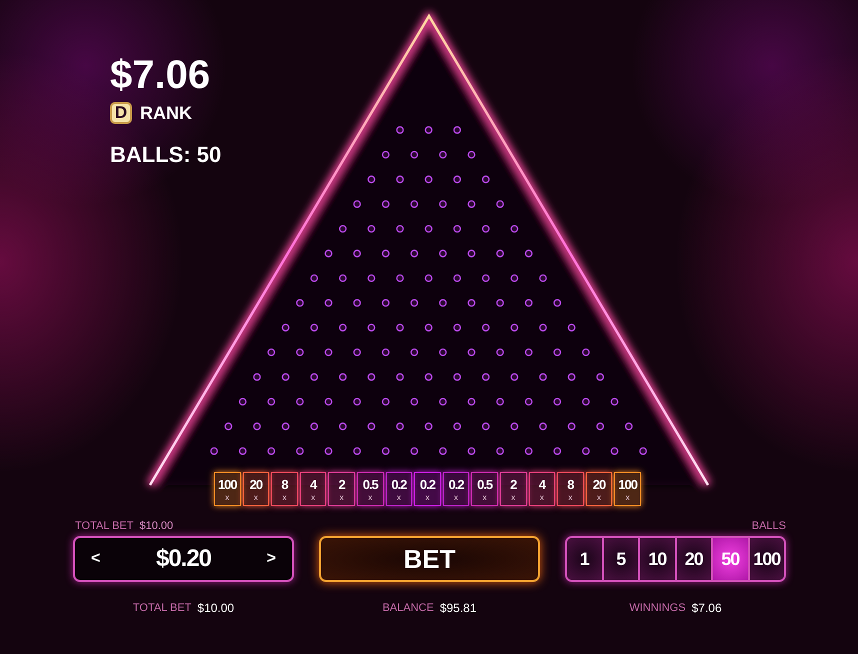  What do you see at coordinates (766, 559) in the screenshot?
I see `balls-option: 100` at bounding box center [766, 559].